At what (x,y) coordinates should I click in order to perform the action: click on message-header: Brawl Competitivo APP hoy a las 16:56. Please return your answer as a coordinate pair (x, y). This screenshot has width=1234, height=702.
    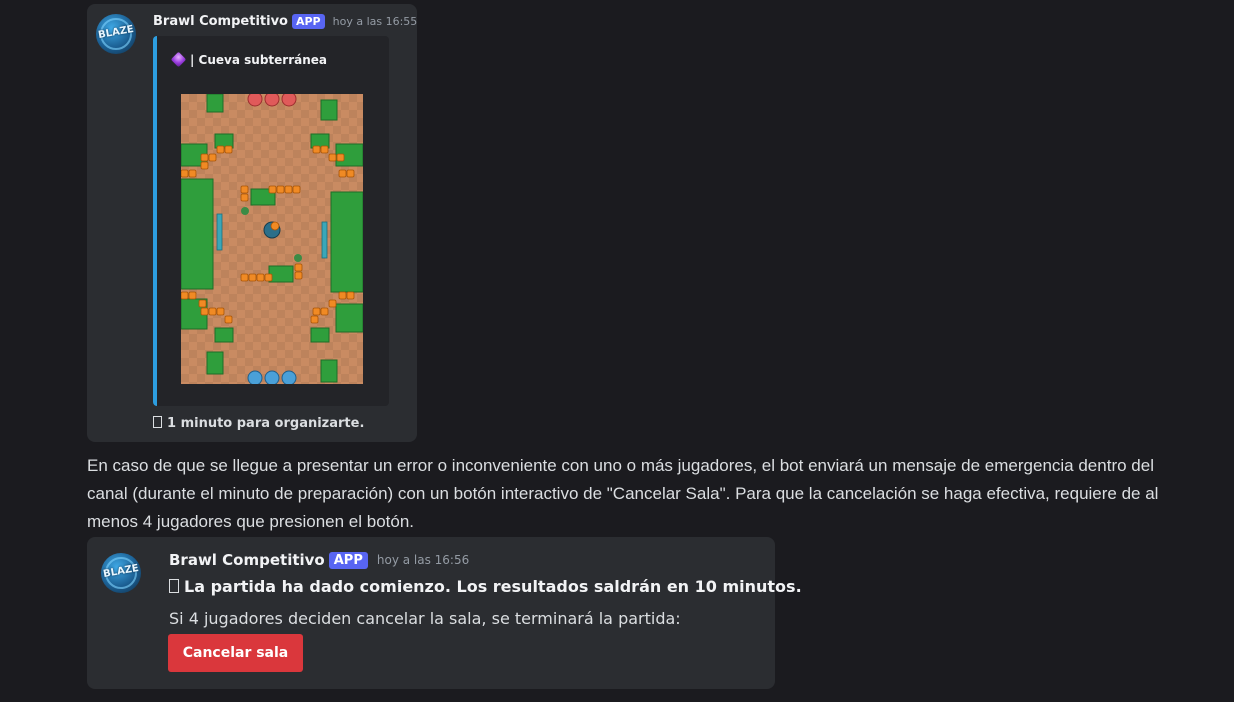
    Looking at the image, I should click on (319, 560).